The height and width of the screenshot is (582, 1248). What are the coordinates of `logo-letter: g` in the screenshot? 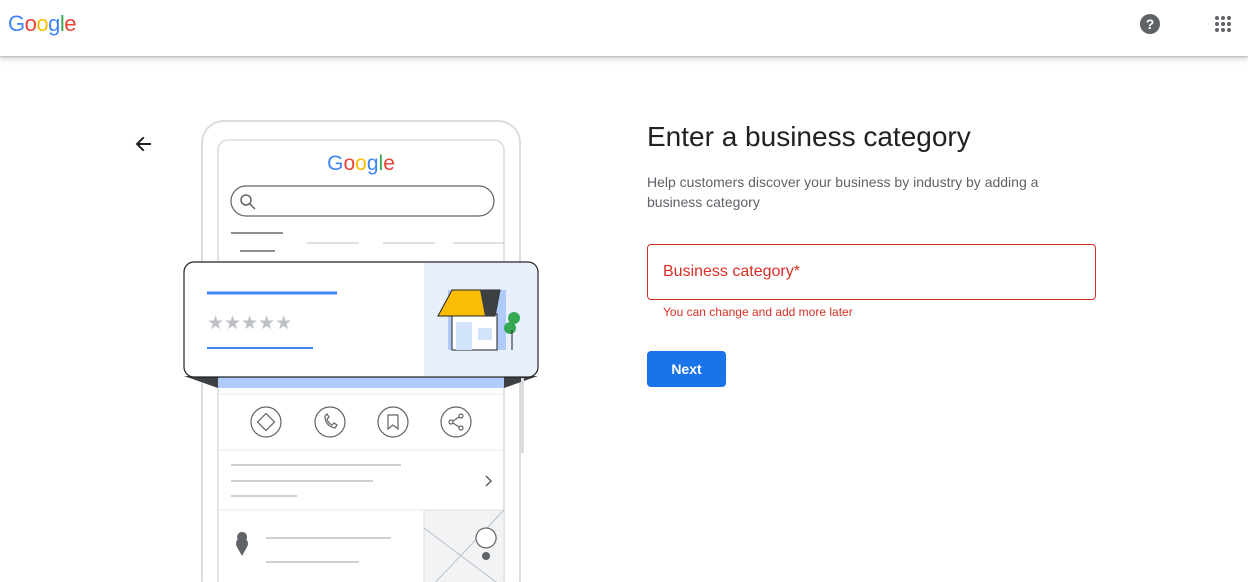 It's located at (54, 23).